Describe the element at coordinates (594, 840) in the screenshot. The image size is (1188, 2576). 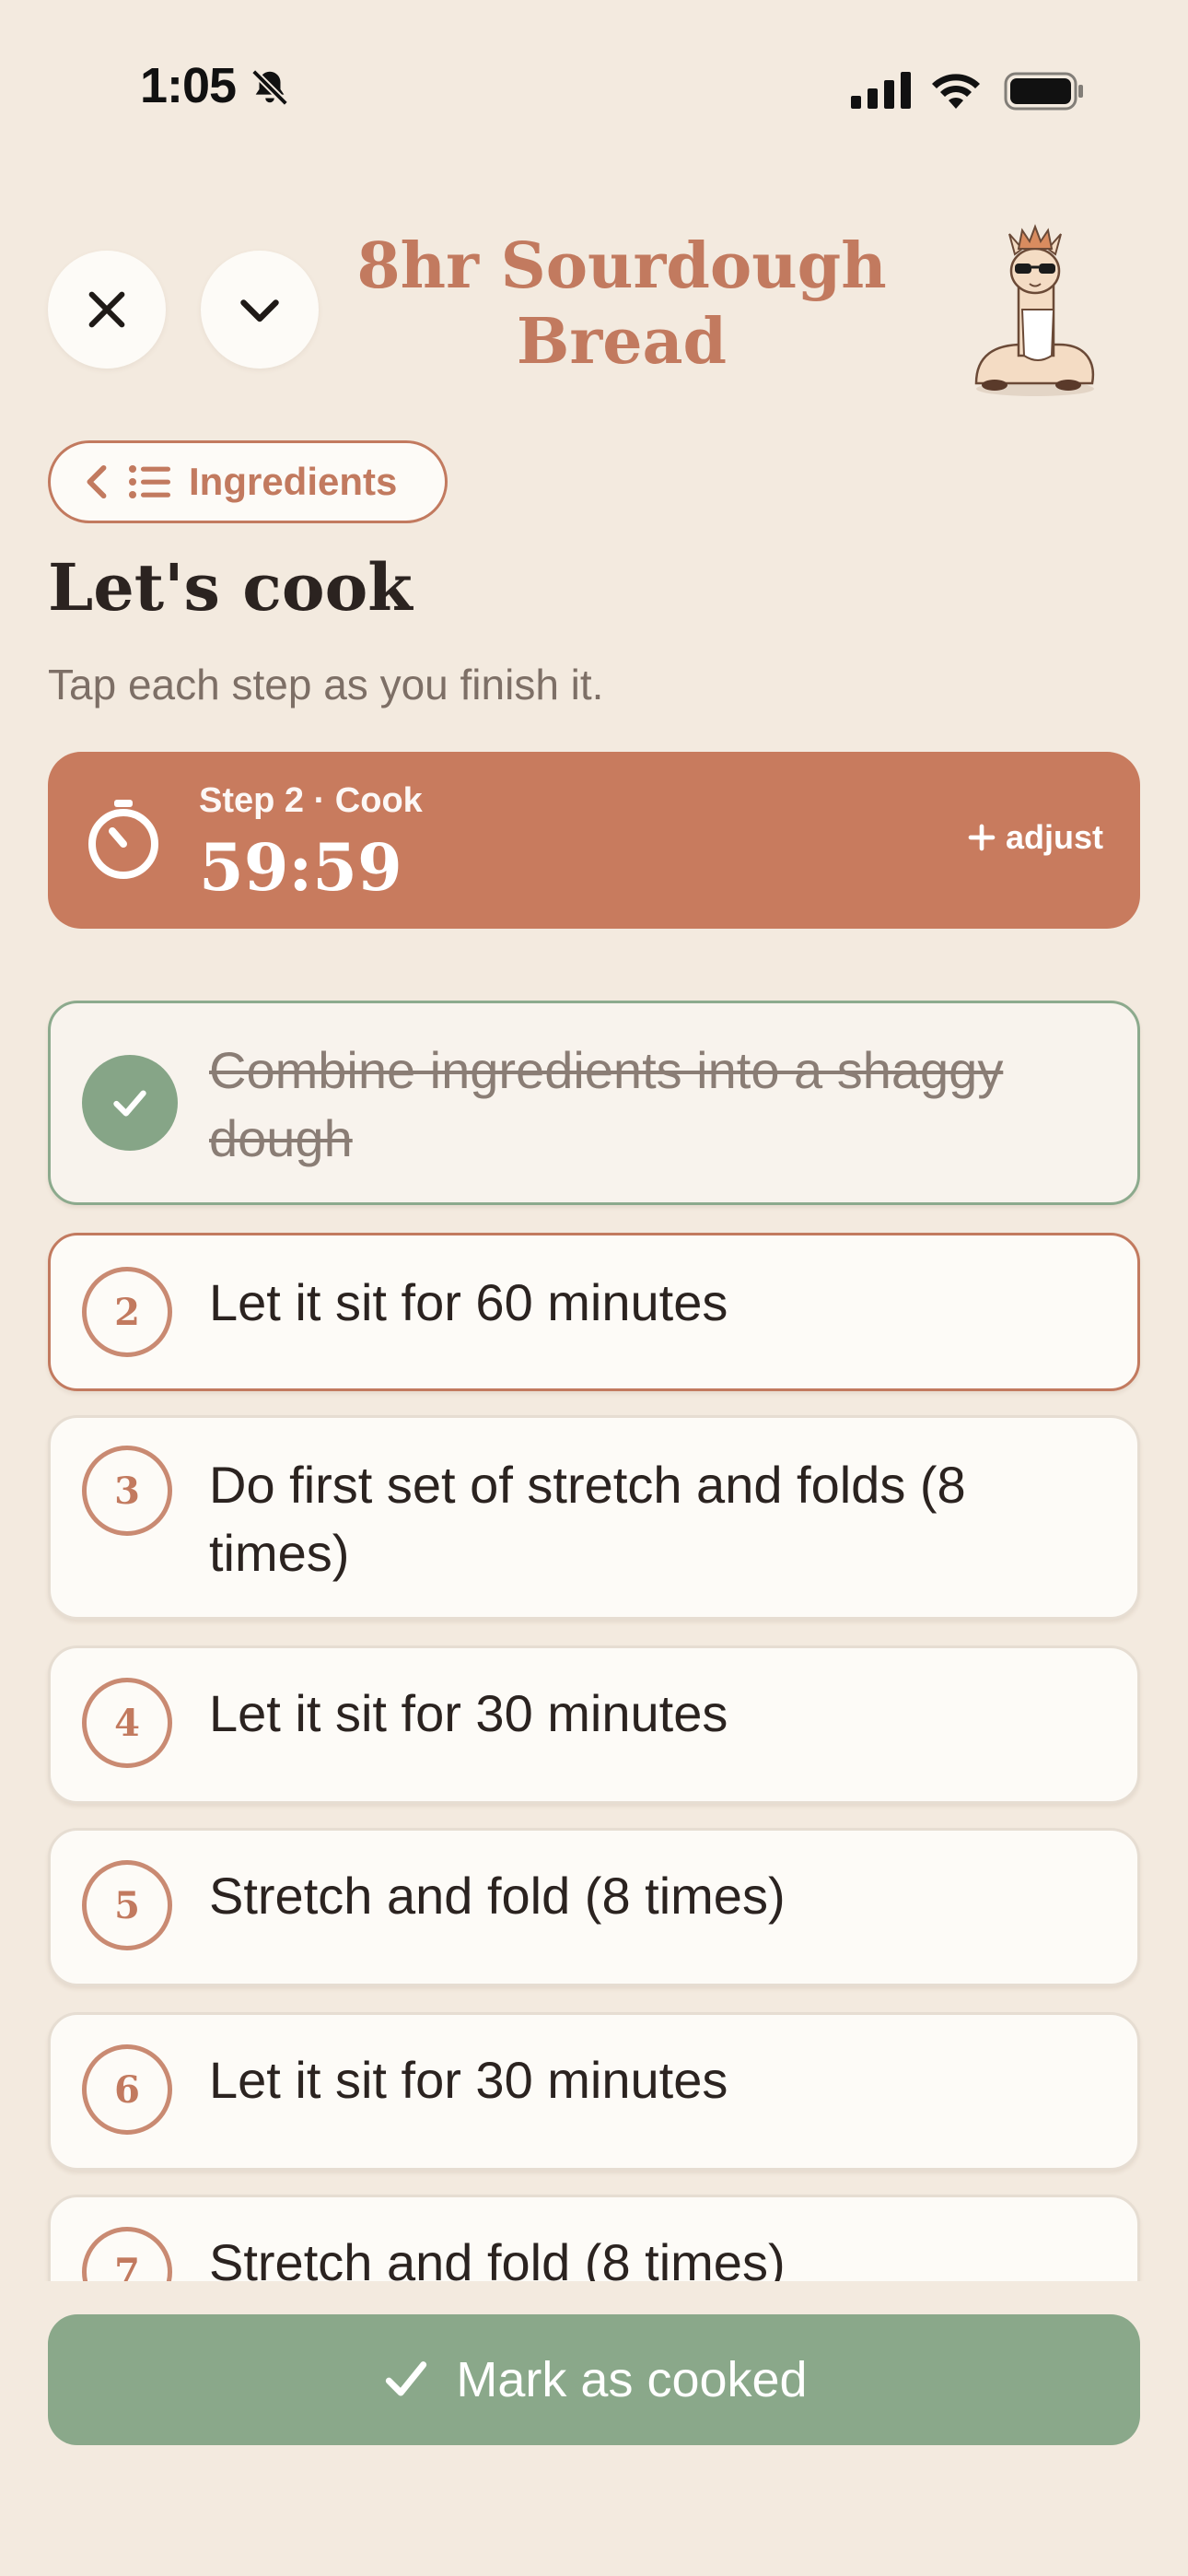
I see `step-timer-card: Step 2 · Cook 59:59 adjust` at that location.